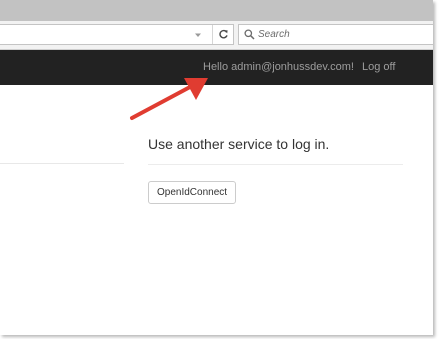  I want to click on external-login-heading: Use another service to log in., so click(239, 144).